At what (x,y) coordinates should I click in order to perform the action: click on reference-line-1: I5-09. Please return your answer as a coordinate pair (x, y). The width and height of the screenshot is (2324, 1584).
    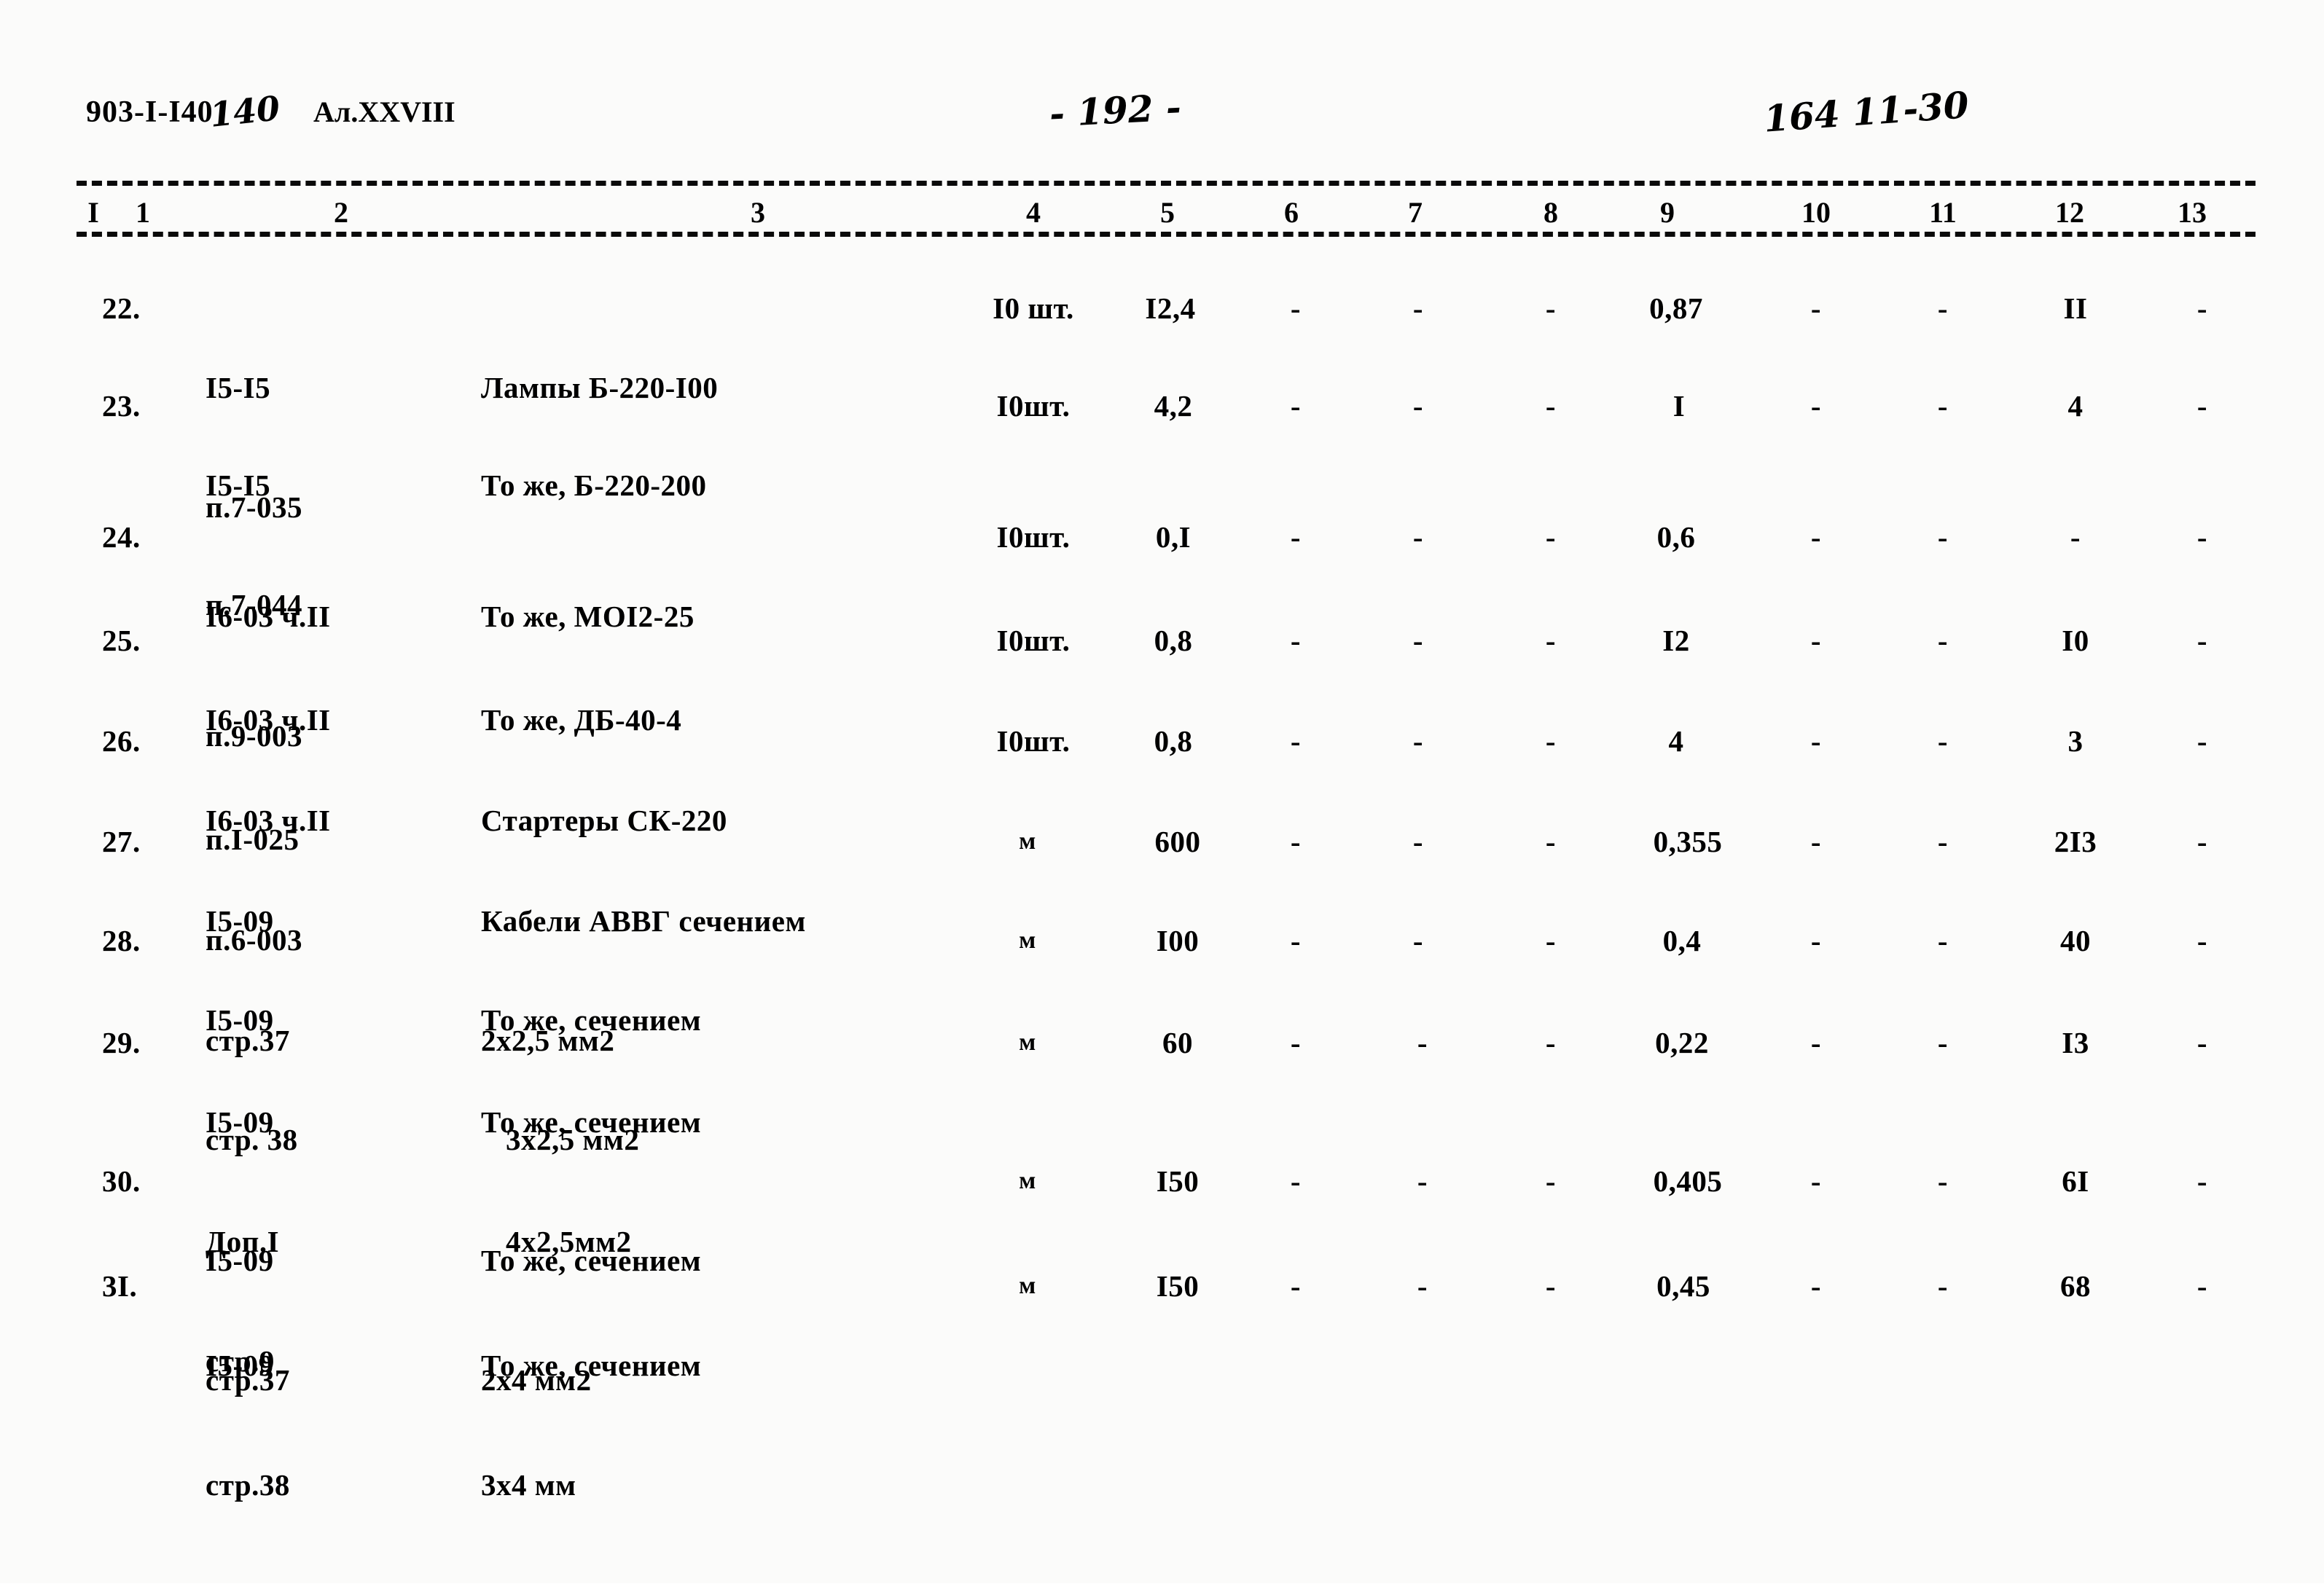
    Looking at the image, I should click on (240, 1365).